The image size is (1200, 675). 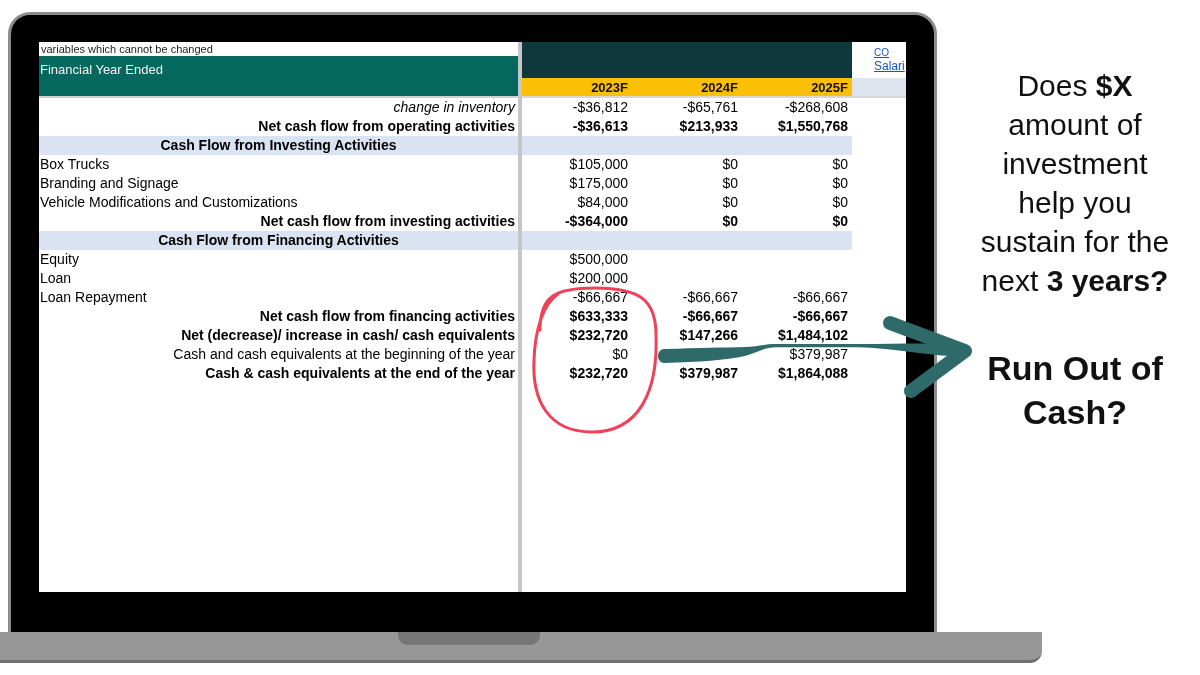 I want to click on section-title: Cash Flow from Investing Activities, so click(x=278, y=145).